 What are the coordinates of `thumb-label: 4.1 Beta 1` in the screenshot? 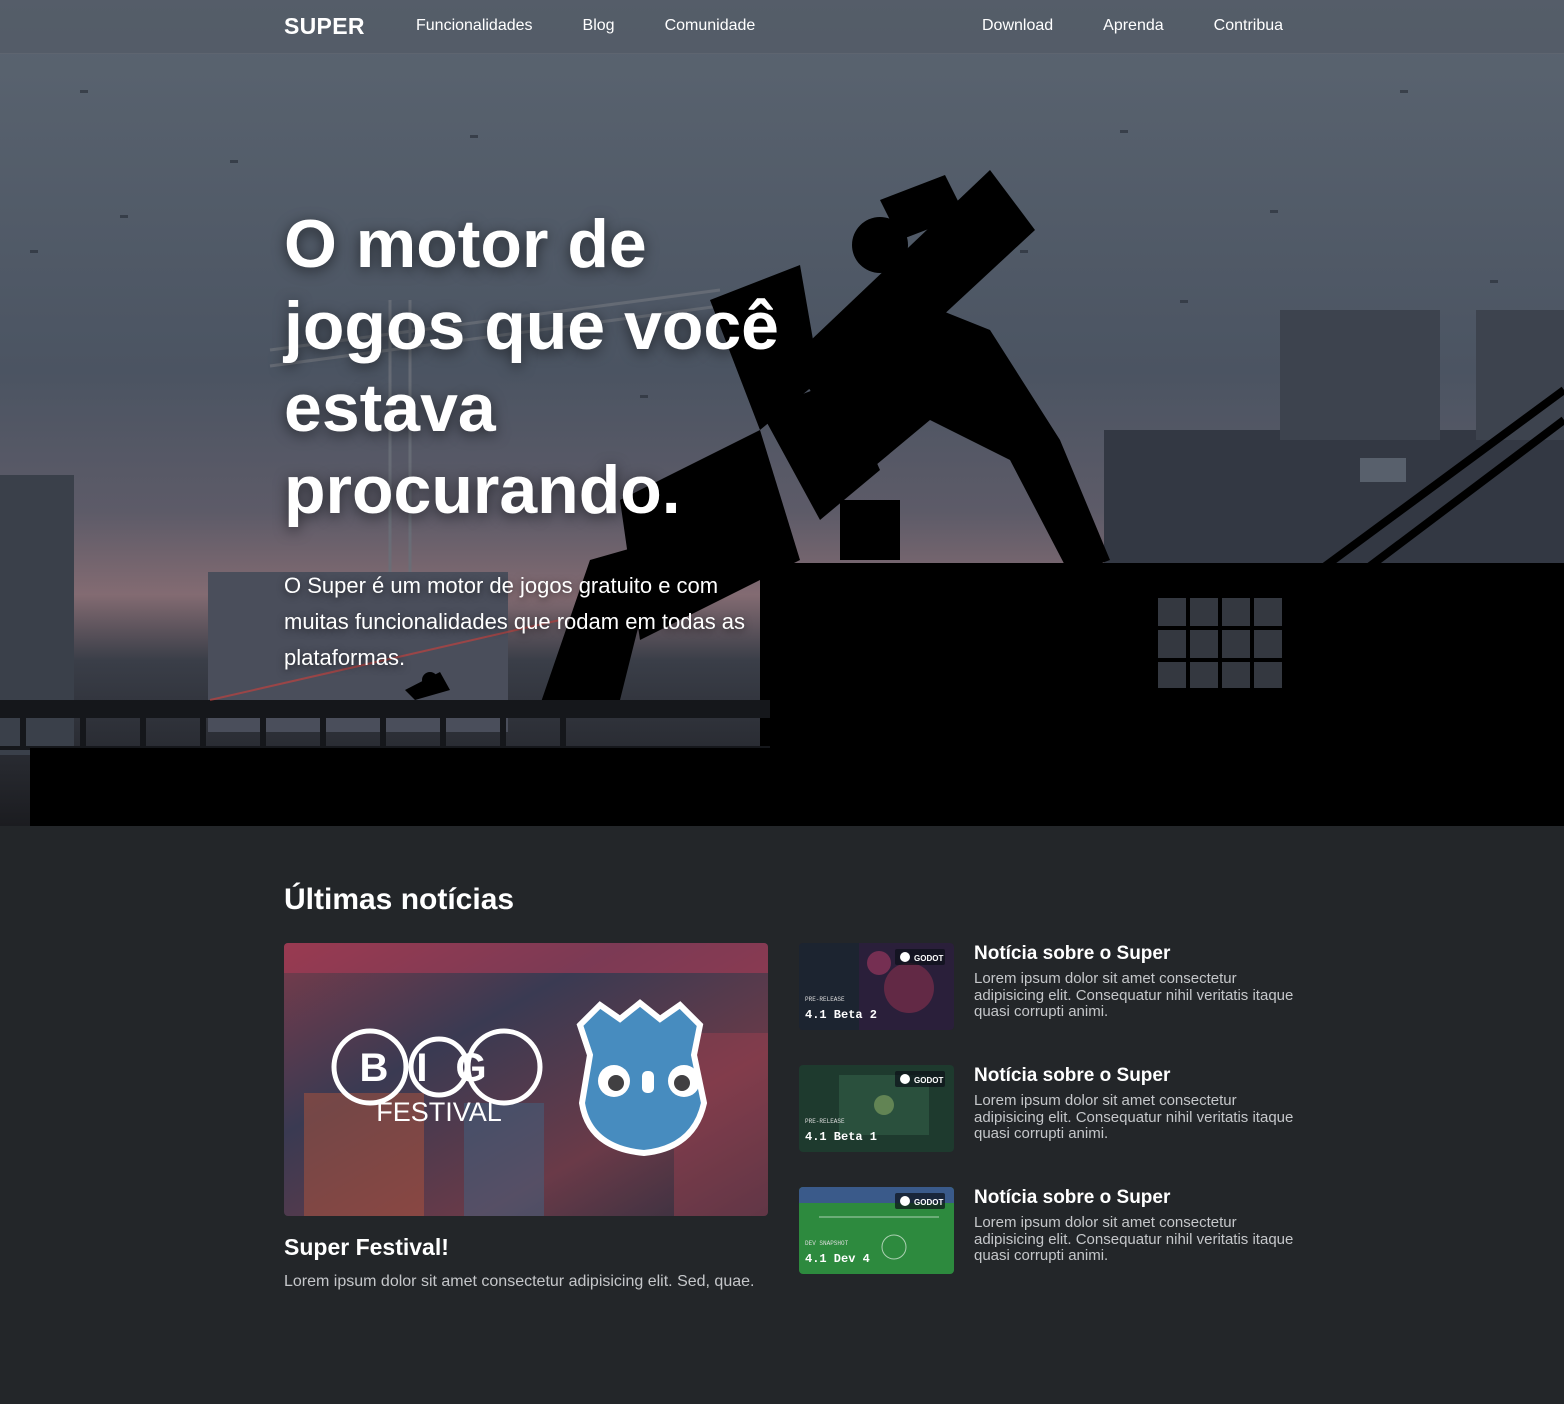 It's located at (841, 1137).